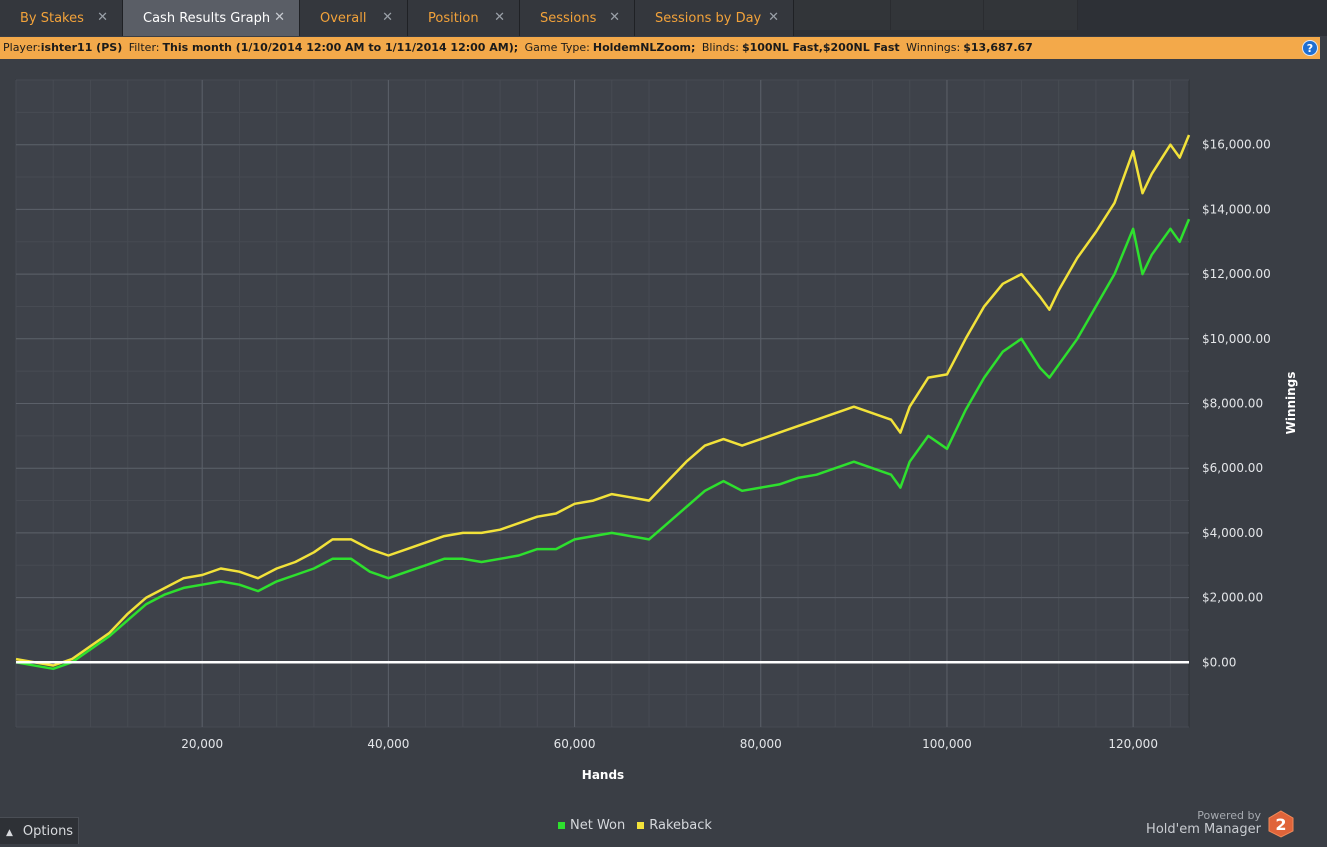 The image size is (1327, 847). I want to click on powered-by-brand: Powered by Hold'em Manager, so click(1203, 824).